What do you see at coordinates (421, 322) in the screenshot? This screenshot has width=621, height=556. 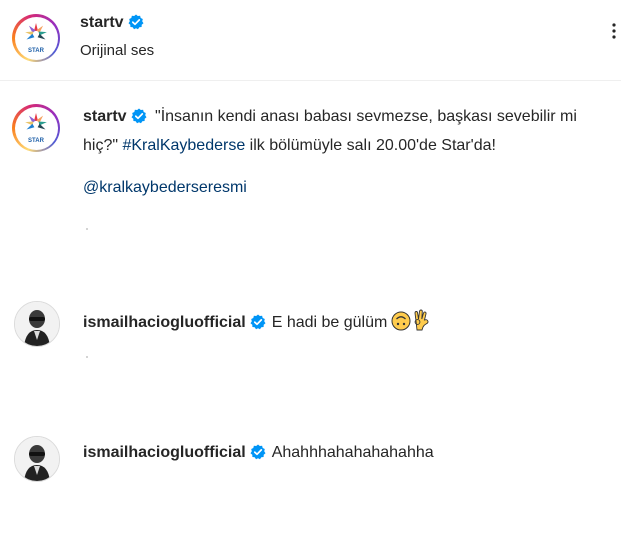 I see `ok-hand-emoji-icon` at bounding box center [421, 322].